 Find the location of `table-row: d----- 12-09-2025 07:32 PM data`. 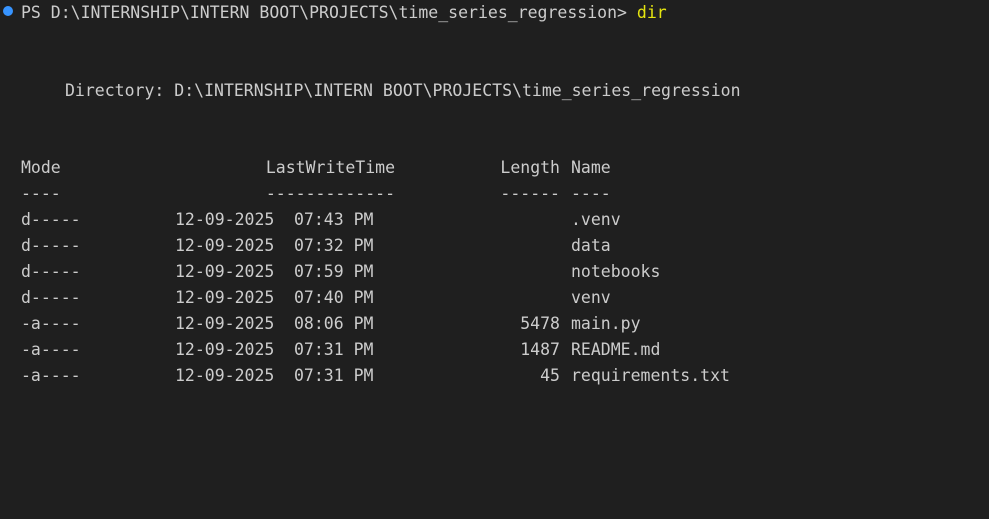

table-row: d----- 12-09-2025 07:32 PM data is located at coordinates (494, 246).